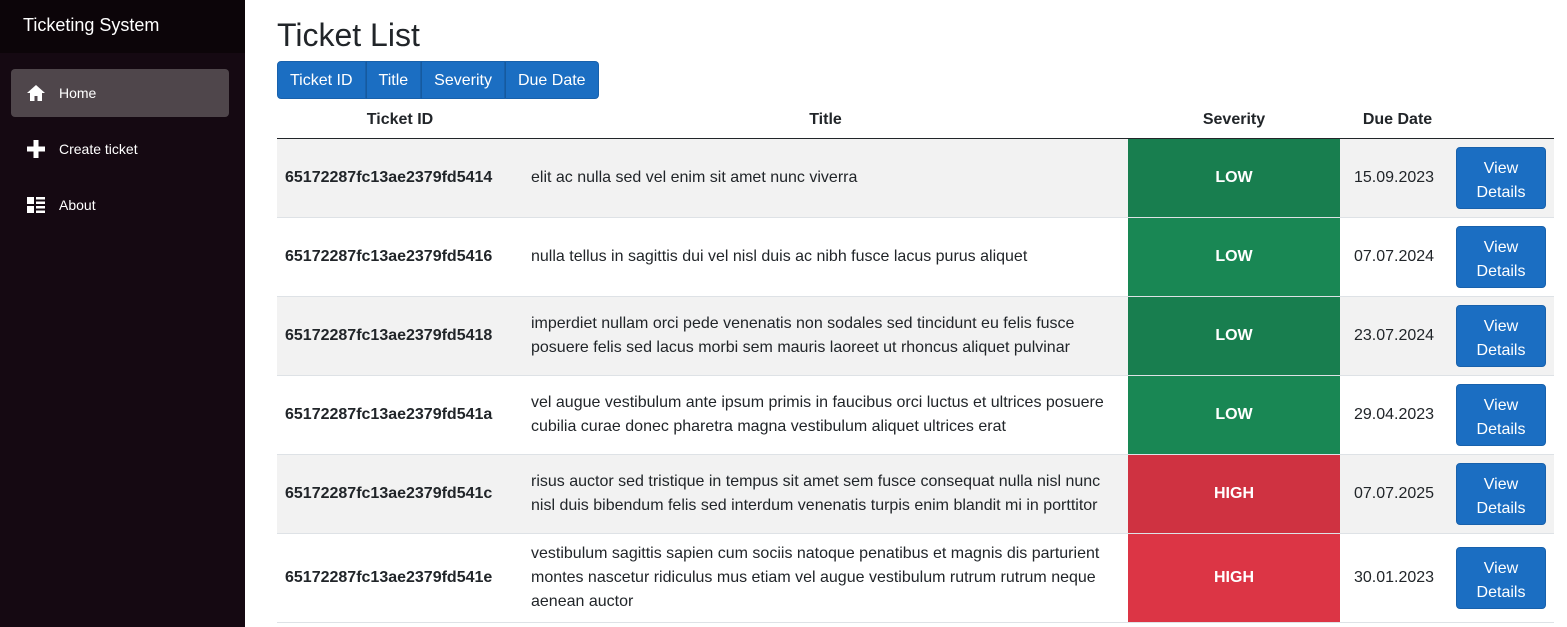 Image resolution: width=1567 pixels, height=627 pixels. I want to click on due-date: 29.04.2023, so click(1394, 414).